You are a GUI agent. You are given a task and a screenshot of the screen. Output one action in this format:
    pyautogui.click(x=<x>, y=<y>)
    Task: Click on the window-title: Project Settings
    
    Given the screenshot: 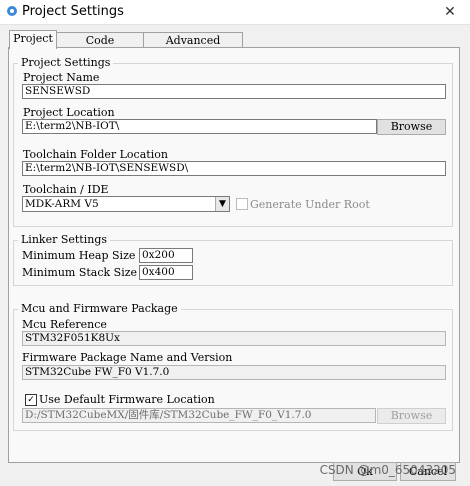 What is the action you would take?
    pyautogui.click(x=73, y=11)
    